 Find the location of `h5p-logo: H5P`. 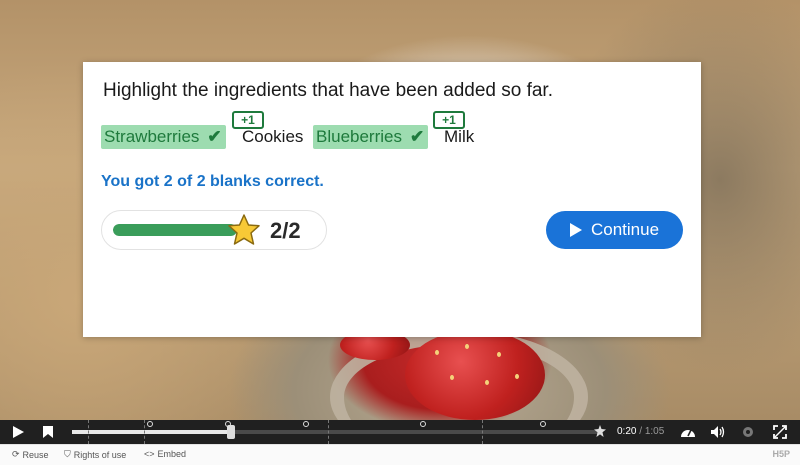

h5p-logo: H5P is located at coordinates (781, 454).